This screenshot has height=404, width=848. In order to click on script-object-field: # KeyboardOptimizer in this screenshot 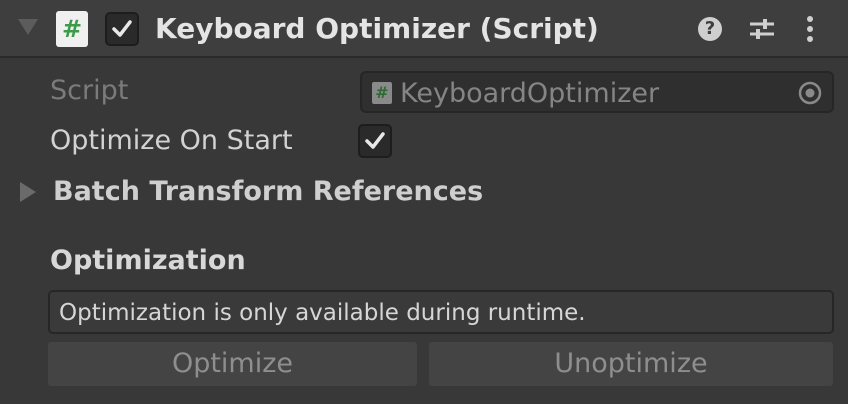, I will do `click(597, 92)`.